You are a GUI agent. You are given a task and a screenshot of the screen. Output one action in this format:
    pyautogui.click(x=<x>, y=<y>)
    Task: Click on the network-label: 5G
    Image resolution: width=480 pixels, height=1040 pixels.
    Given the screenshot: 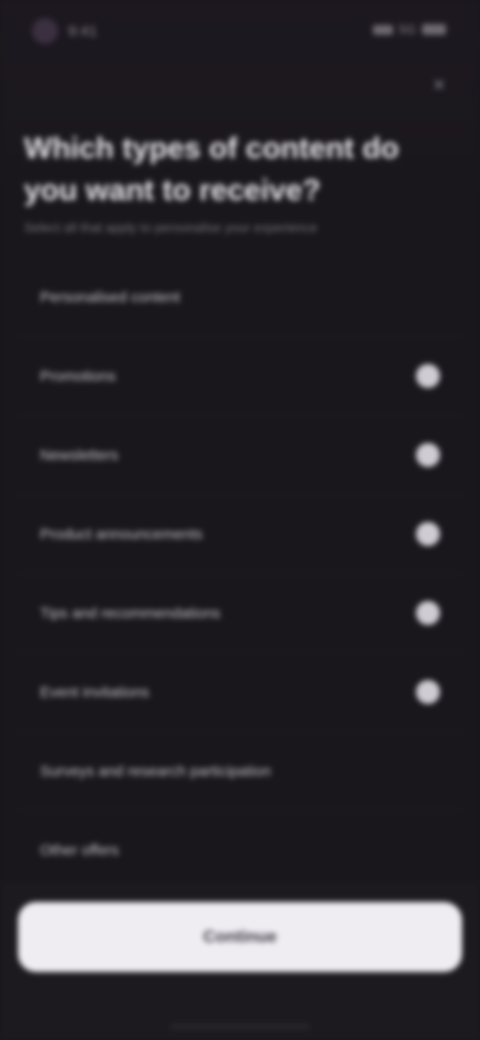 What is the action you would take?
    pyautogui.click(x=407, y=29)
    